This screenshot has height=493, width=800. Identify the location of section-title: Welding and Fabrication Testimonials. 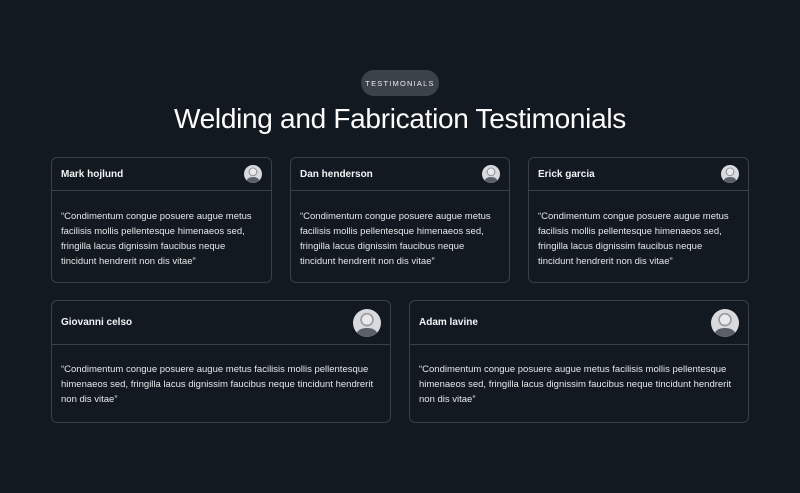
(400, 118).